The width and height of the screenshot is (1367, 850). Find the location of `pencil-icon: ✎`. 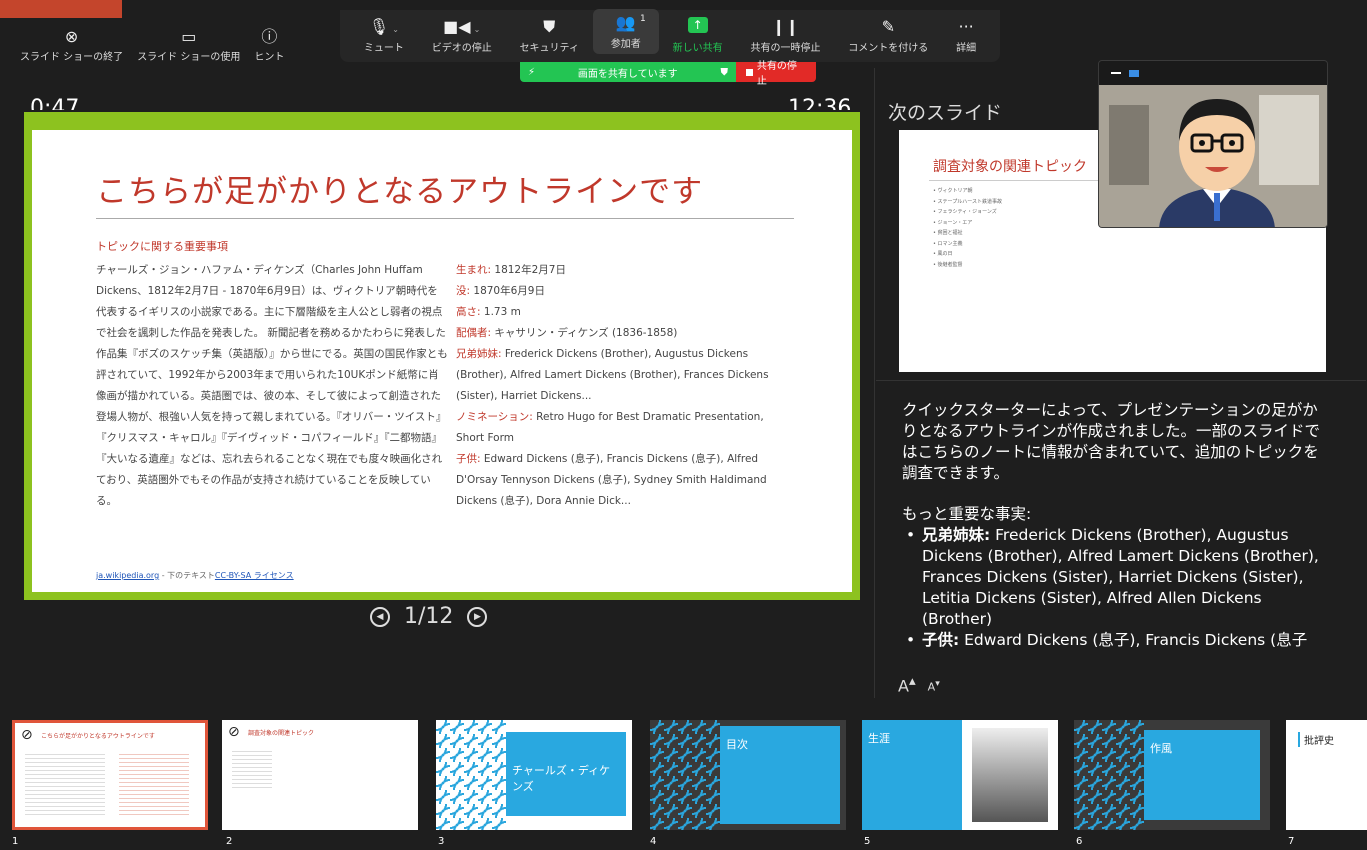

pencil-icon: ✎ is located at coordinates (888, 26).